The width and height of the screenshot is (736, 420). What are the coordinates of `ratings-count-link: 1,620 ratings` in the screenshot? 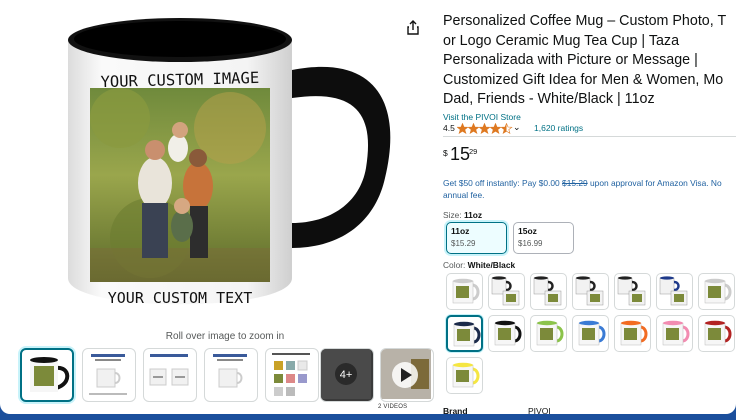 It's located at (558, 128).